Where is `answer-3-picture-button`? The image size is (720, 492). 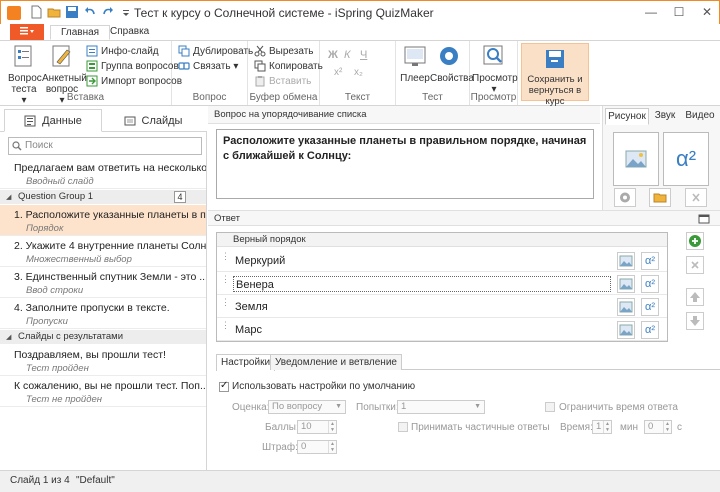 answer-3-picture-button is located at coordinates (626, 307).